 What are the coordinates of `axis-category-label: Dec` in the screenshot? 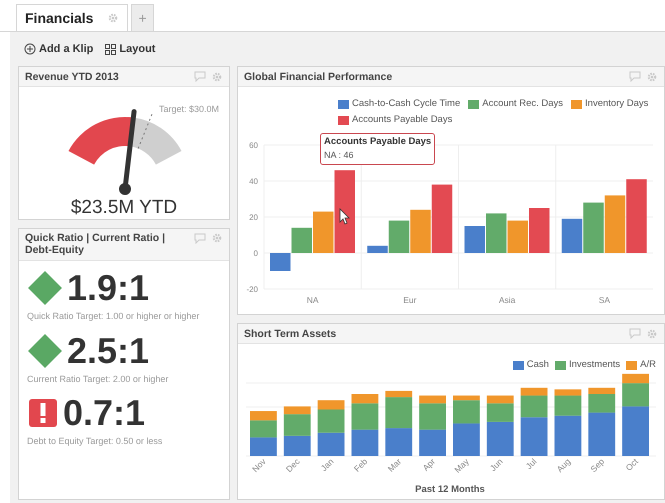 It's located at (293, 465).